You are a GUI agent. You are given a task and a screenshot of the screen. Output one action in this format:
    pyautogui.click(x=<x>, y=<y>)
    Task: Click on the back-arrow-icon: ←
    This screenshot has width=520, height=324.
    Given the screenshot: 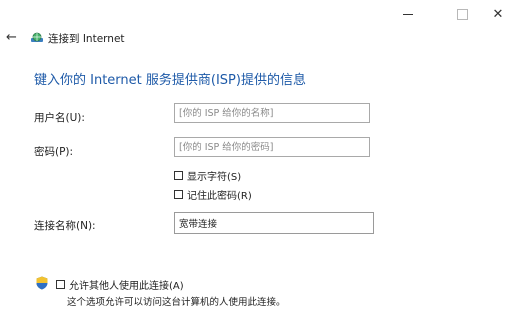 What is the action you would take?
    pyautogui.click(x=11, y=37)
    